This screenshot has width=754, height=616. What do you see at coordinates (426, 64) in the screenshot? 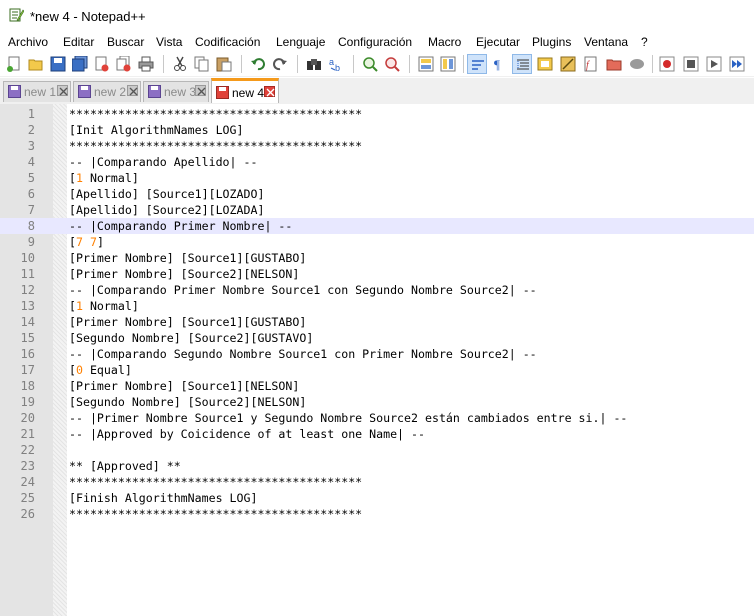
I see `sync-vertical-icon` at bounding box center [426, 64].